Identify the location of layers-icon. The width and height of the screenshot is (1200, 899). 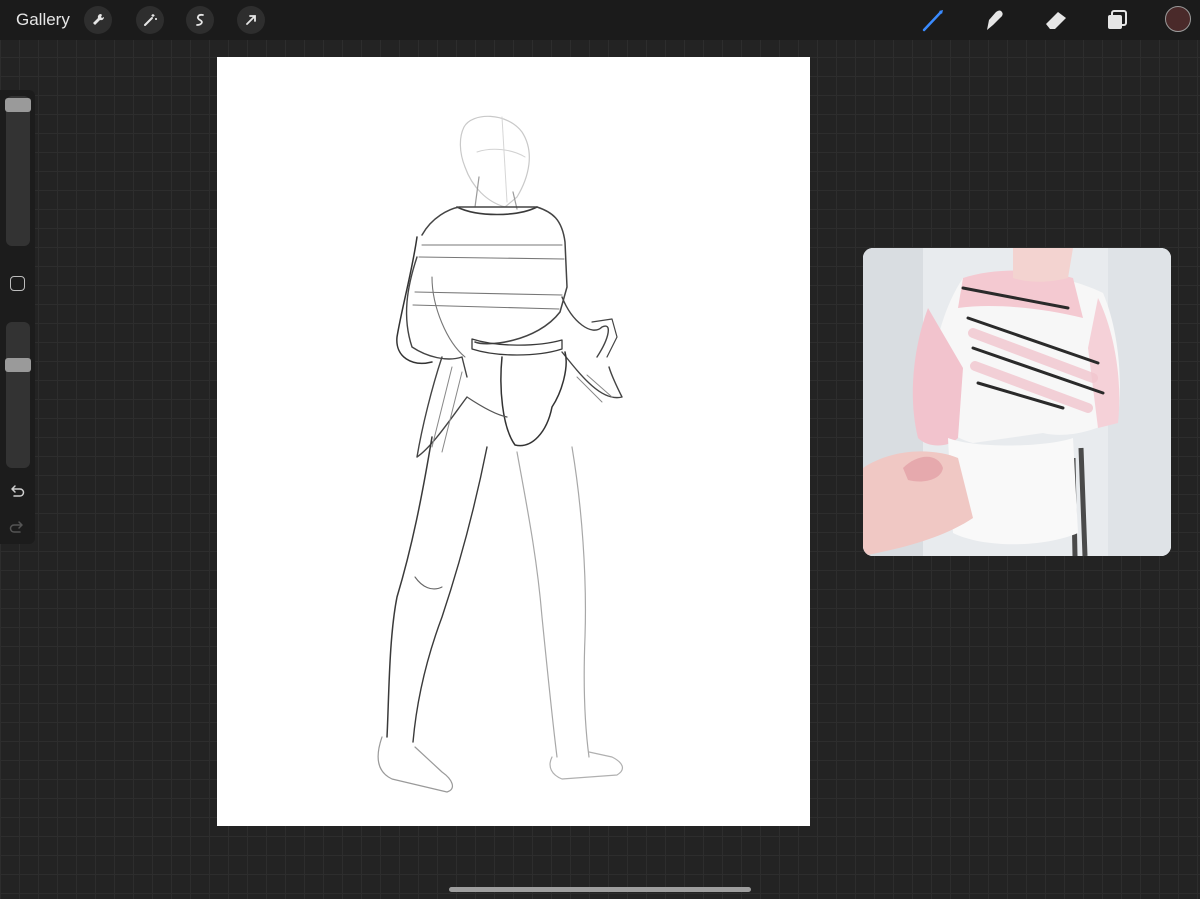
(1117, 19).